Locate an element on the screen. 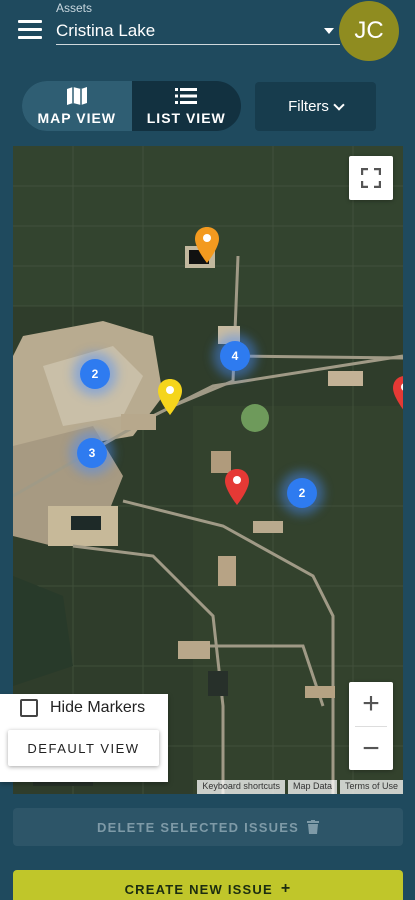 Image resolution: width=415 pixels, height=900 pixels. list-view-tab: LIST VIEW is located at coordinates (187, 106).